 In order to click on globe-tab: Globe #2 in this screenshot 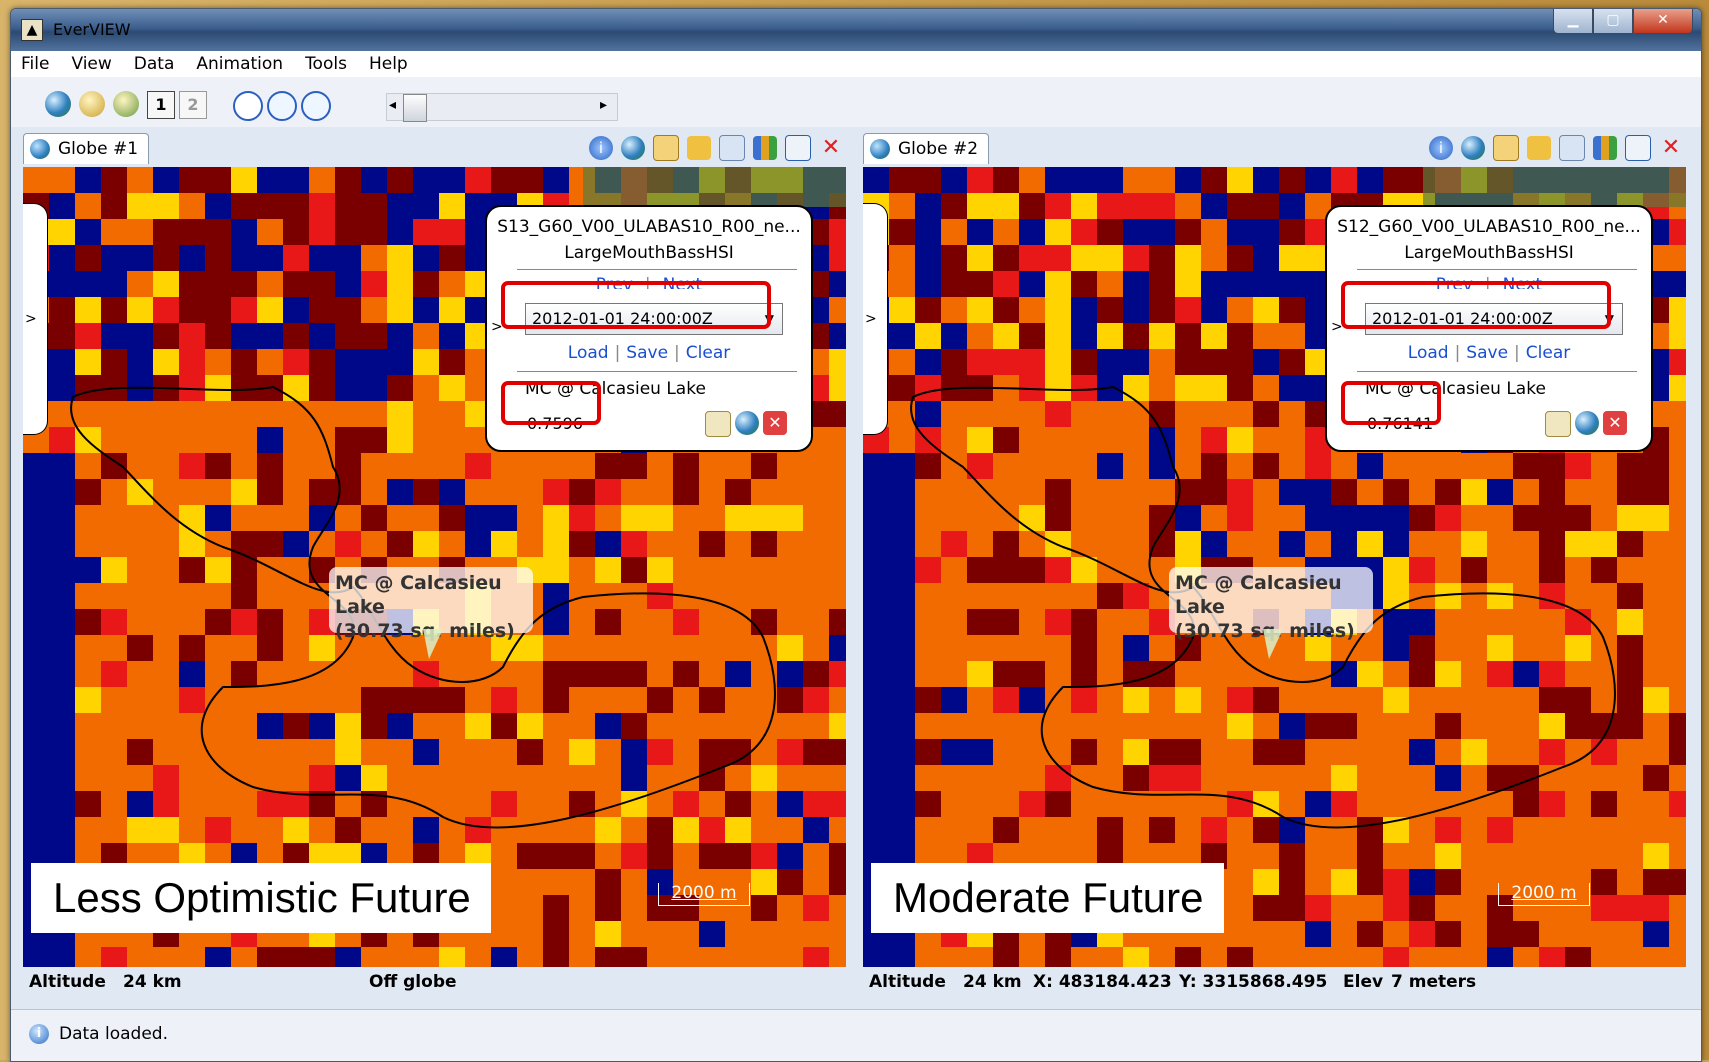, I will do `click(926, 148)`.